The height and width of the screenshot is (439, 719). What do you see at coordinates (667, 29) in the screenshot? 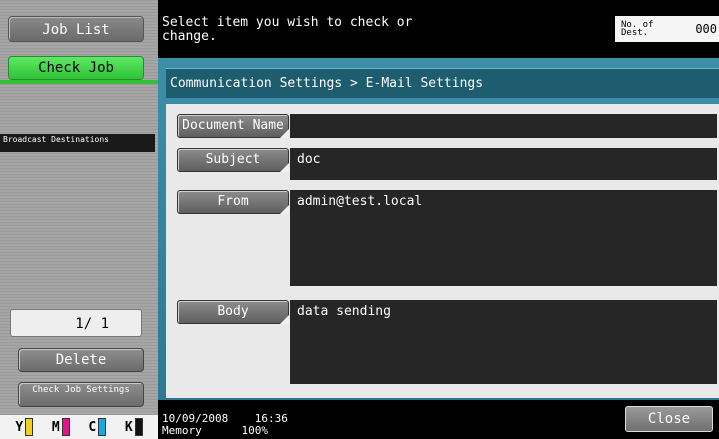
I see `destination-counter: No. of Dest. 000` at bounding box center [667, 29].